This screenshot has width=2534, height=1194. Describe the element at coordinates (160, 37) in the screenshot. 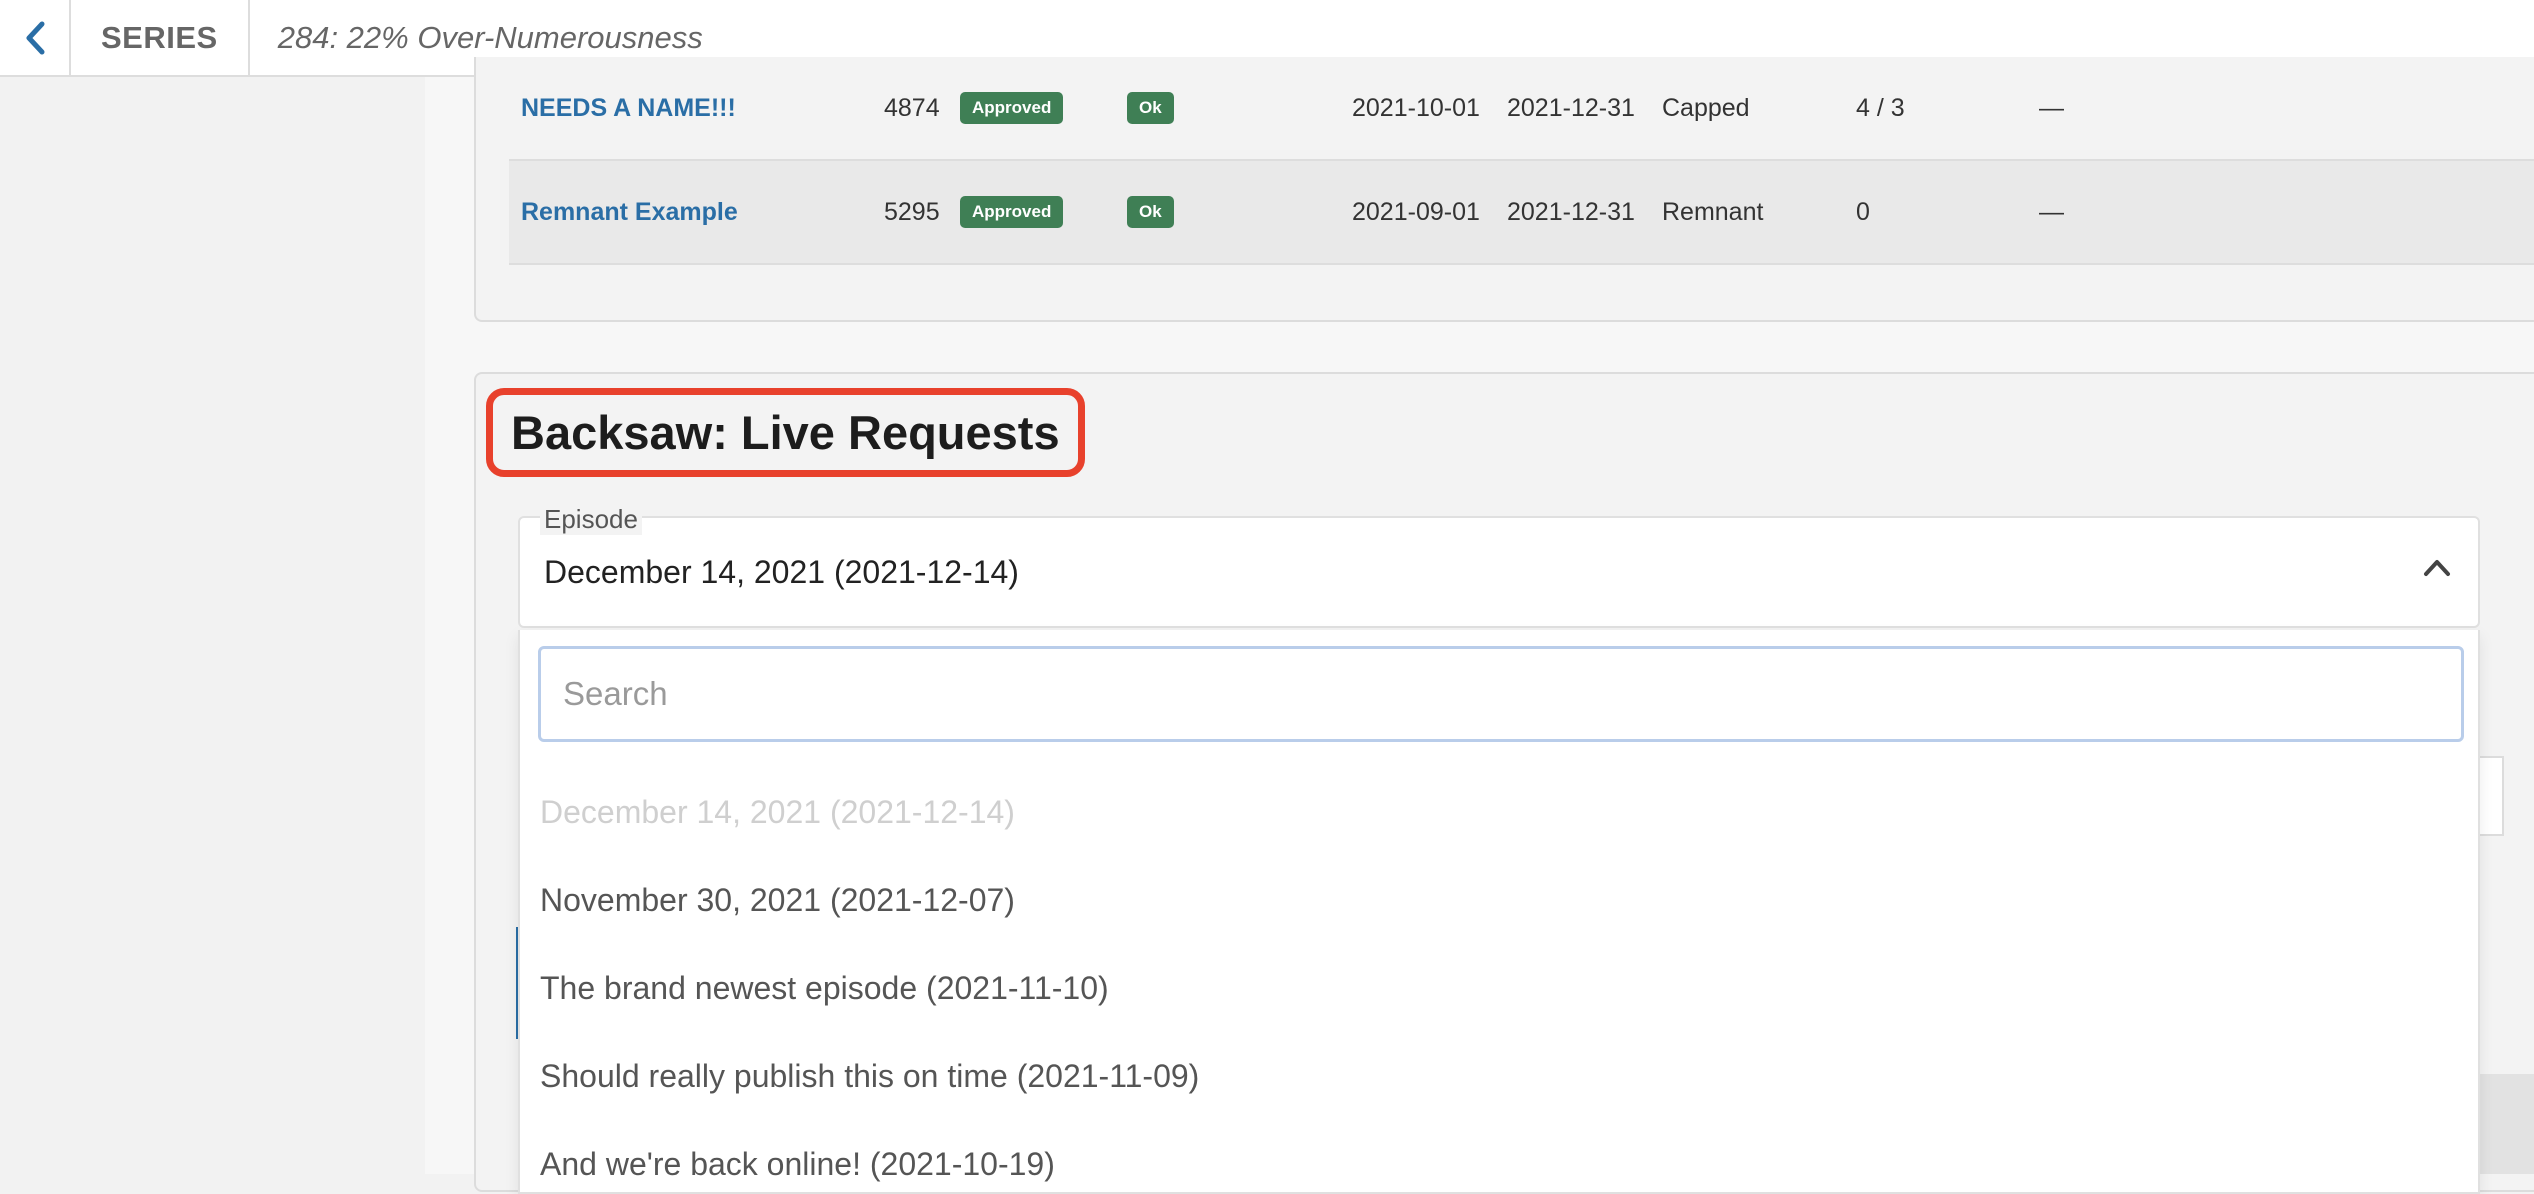

I see `breadcrumb-series: SERIES` at that location.